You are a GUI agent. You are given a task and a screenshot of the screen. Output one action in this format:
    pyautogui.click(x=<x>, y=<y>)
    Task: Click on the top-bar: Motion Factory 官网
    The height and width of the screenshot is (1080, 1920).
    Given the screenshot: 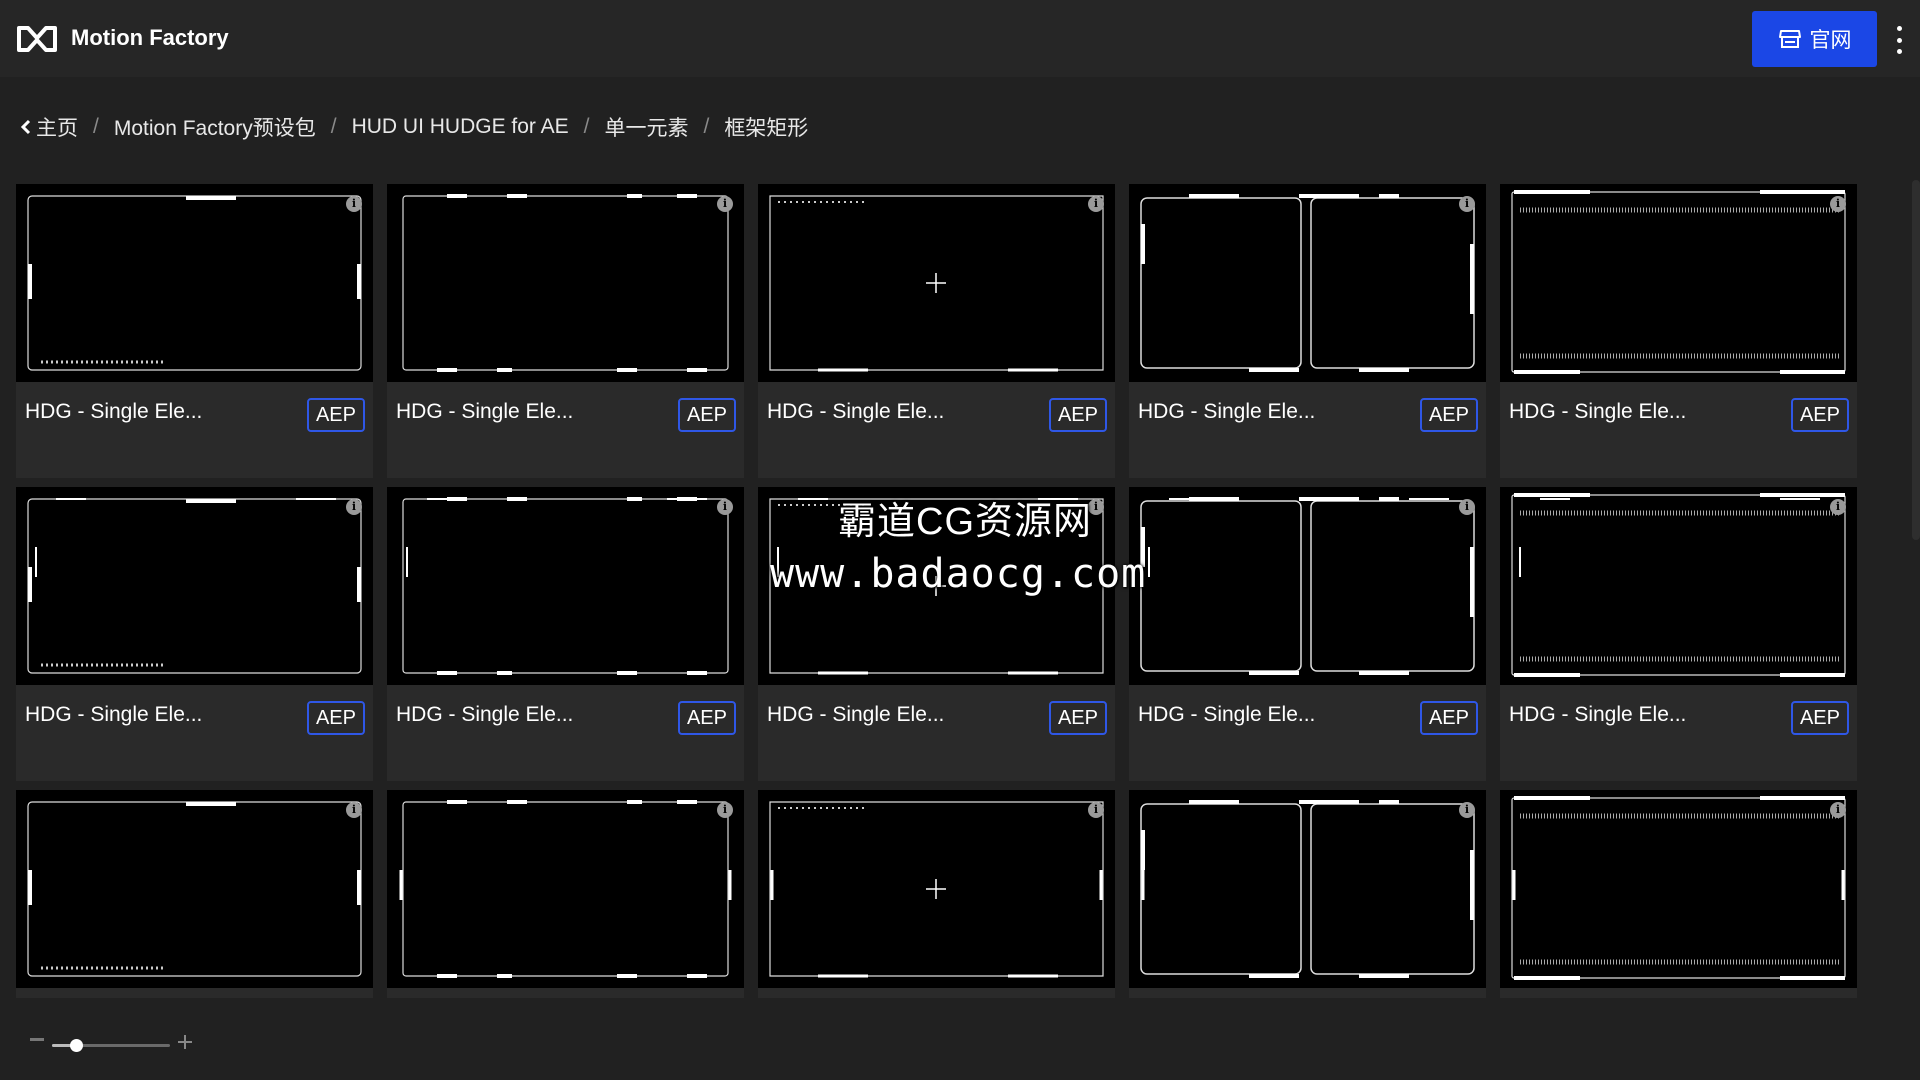 What is the action you would take?
    pyautogui.click(x=960, y=38)
    